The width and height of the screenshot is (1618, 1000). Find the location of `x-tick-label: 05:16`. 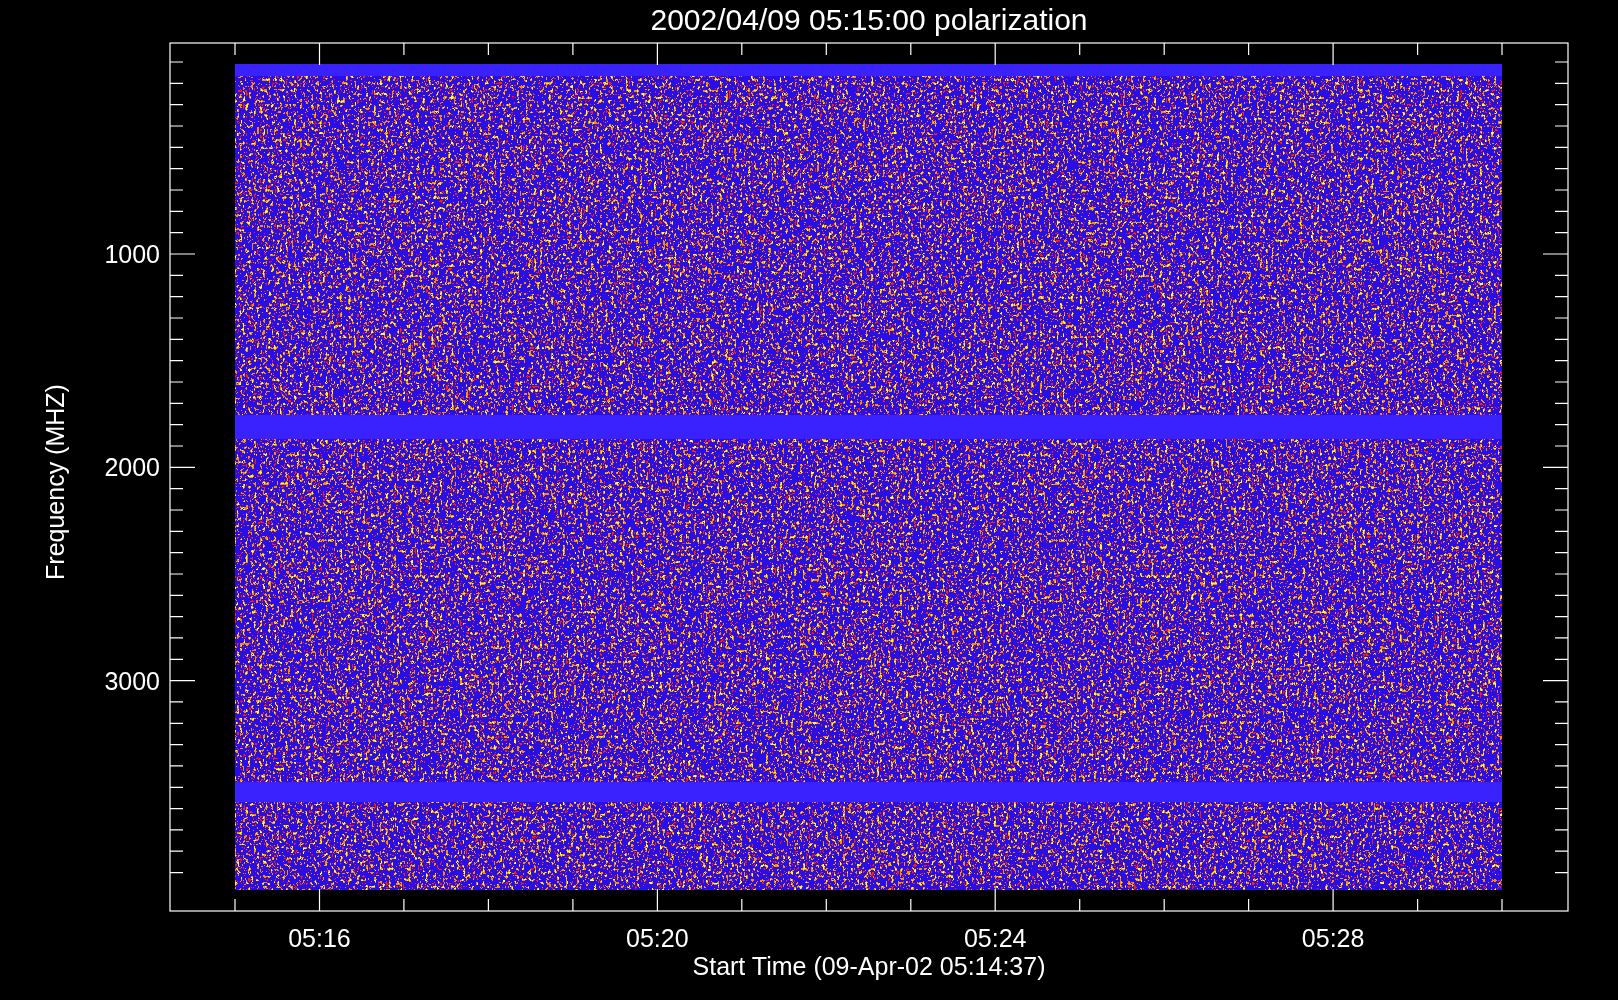

x-tick-label: 05:16 is located at coordinates (319, 938).